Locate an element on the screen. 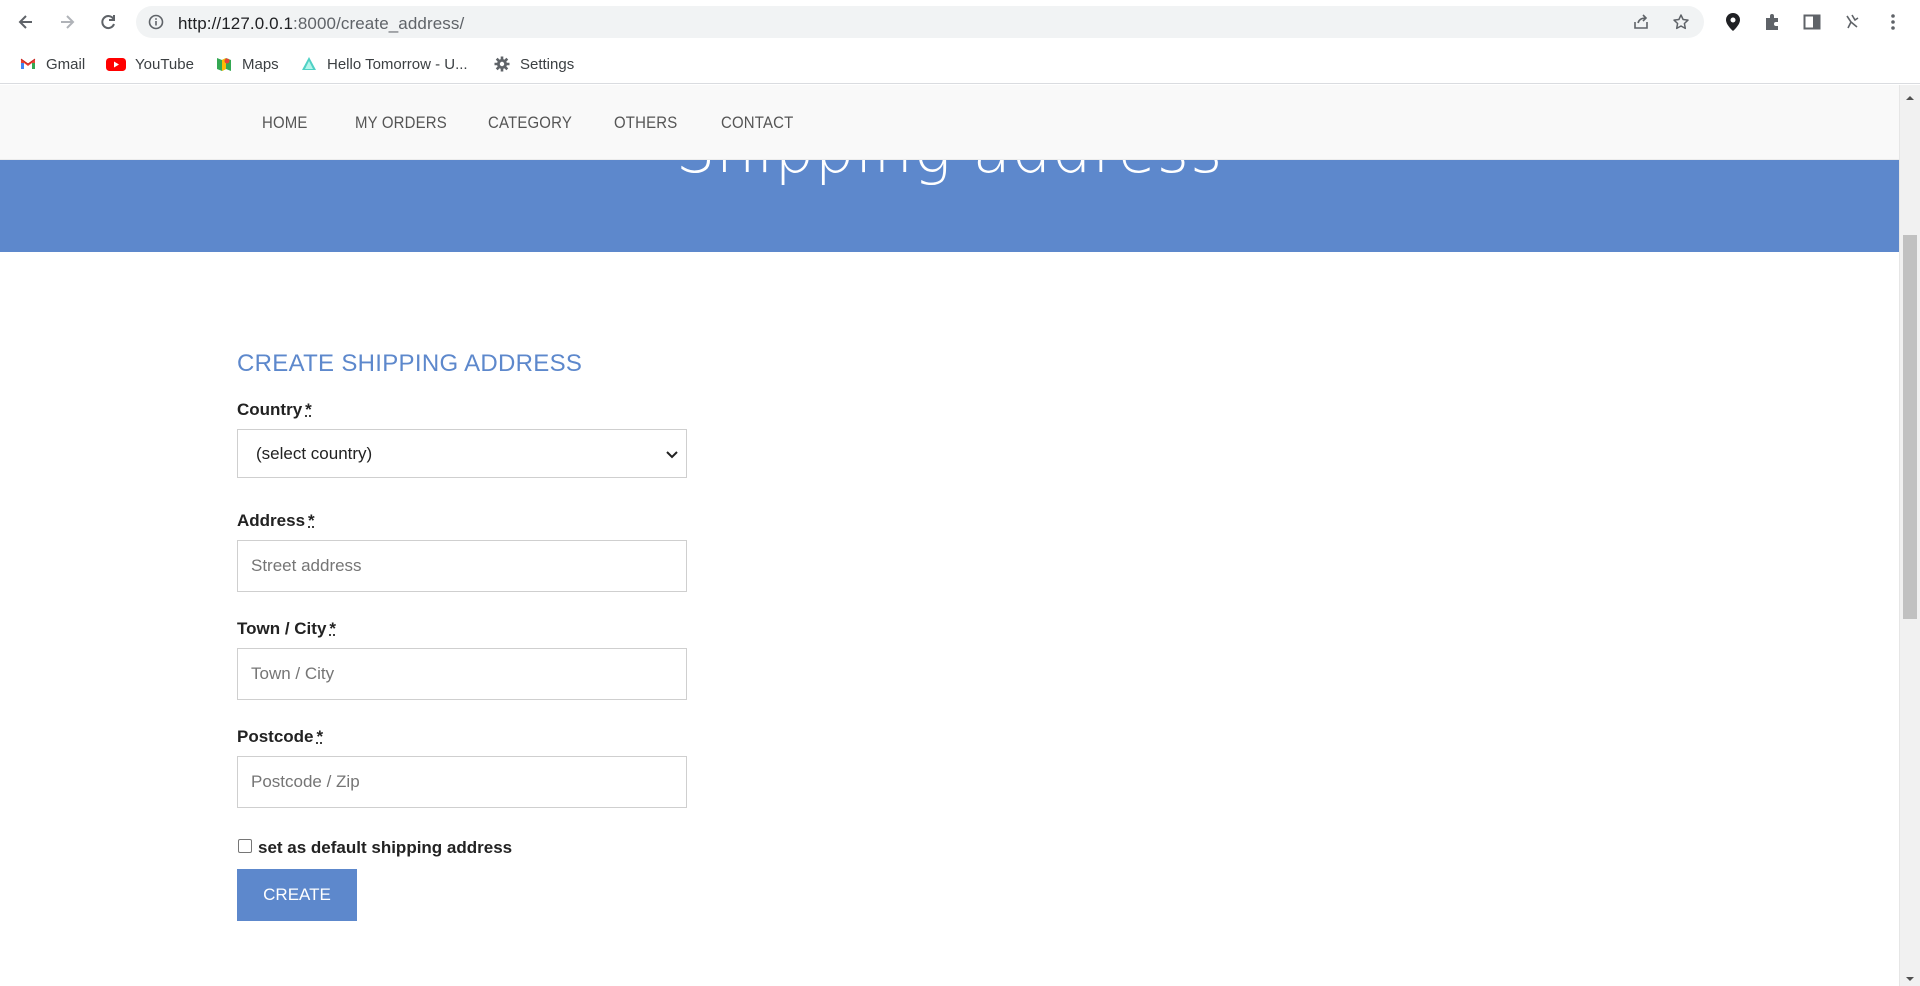 This screenshot has height=986, width=1920. reload-icon is located at coordinates (108, 22).